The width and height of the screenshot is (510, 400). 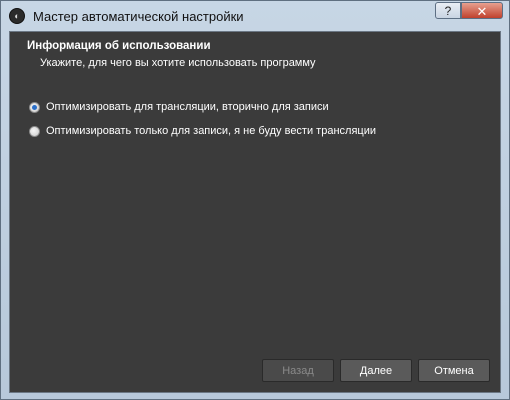 What do you see at coordinates (34, 131) in the screenshot?
I see `radio-recording` at bounding box center [34, 131].